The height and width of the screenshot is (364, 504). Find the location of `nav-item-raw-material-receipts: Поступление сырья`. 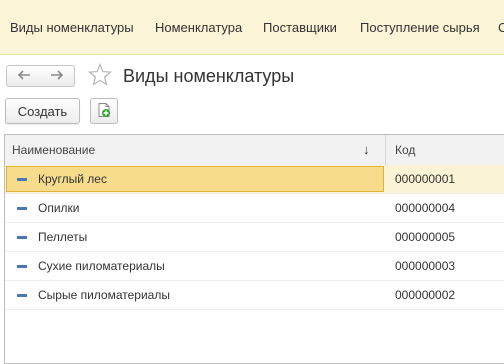

nav-item-raw-material-receipts: Поступление сырья is located at coordinates (420, 28).